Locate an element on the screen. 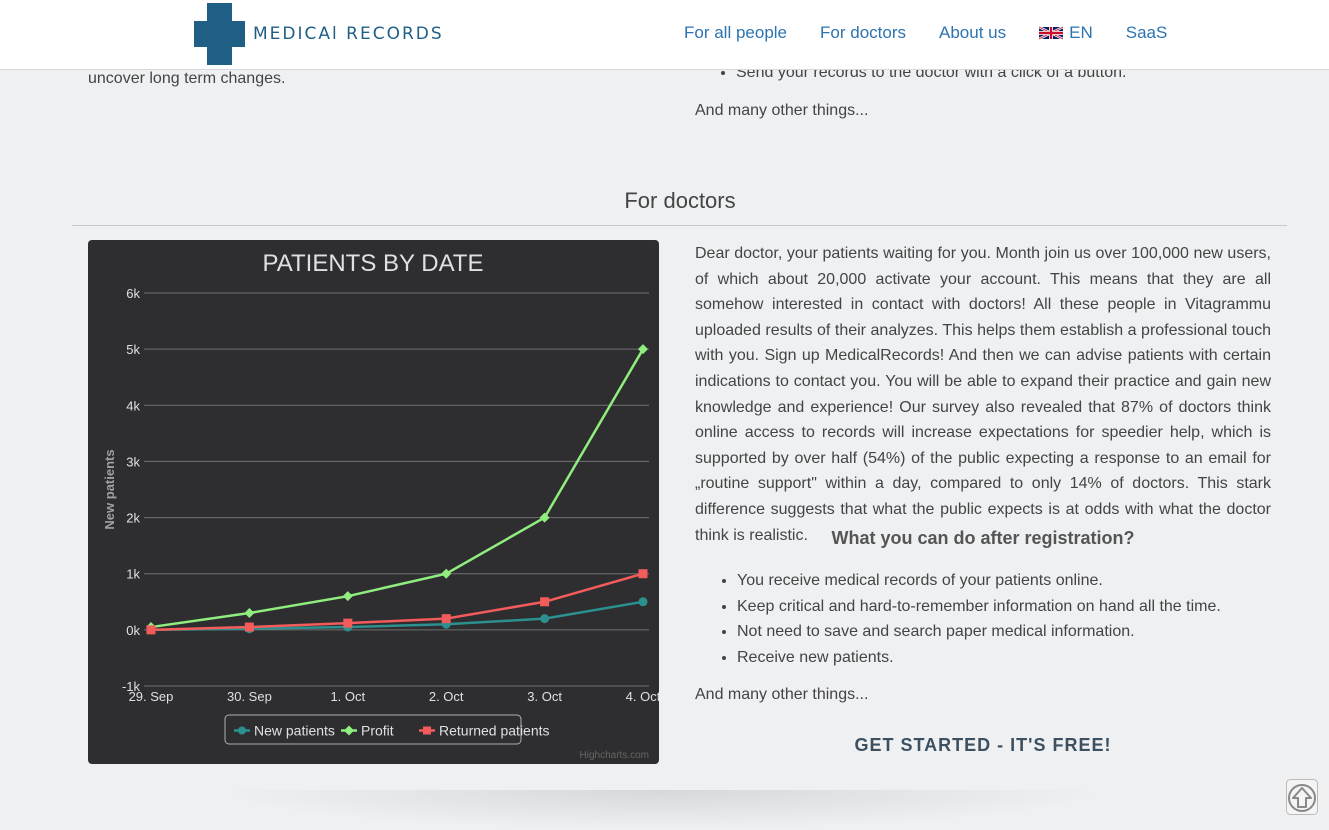  x-tick-label: 4. Oct is located at coordinates (642, 696).